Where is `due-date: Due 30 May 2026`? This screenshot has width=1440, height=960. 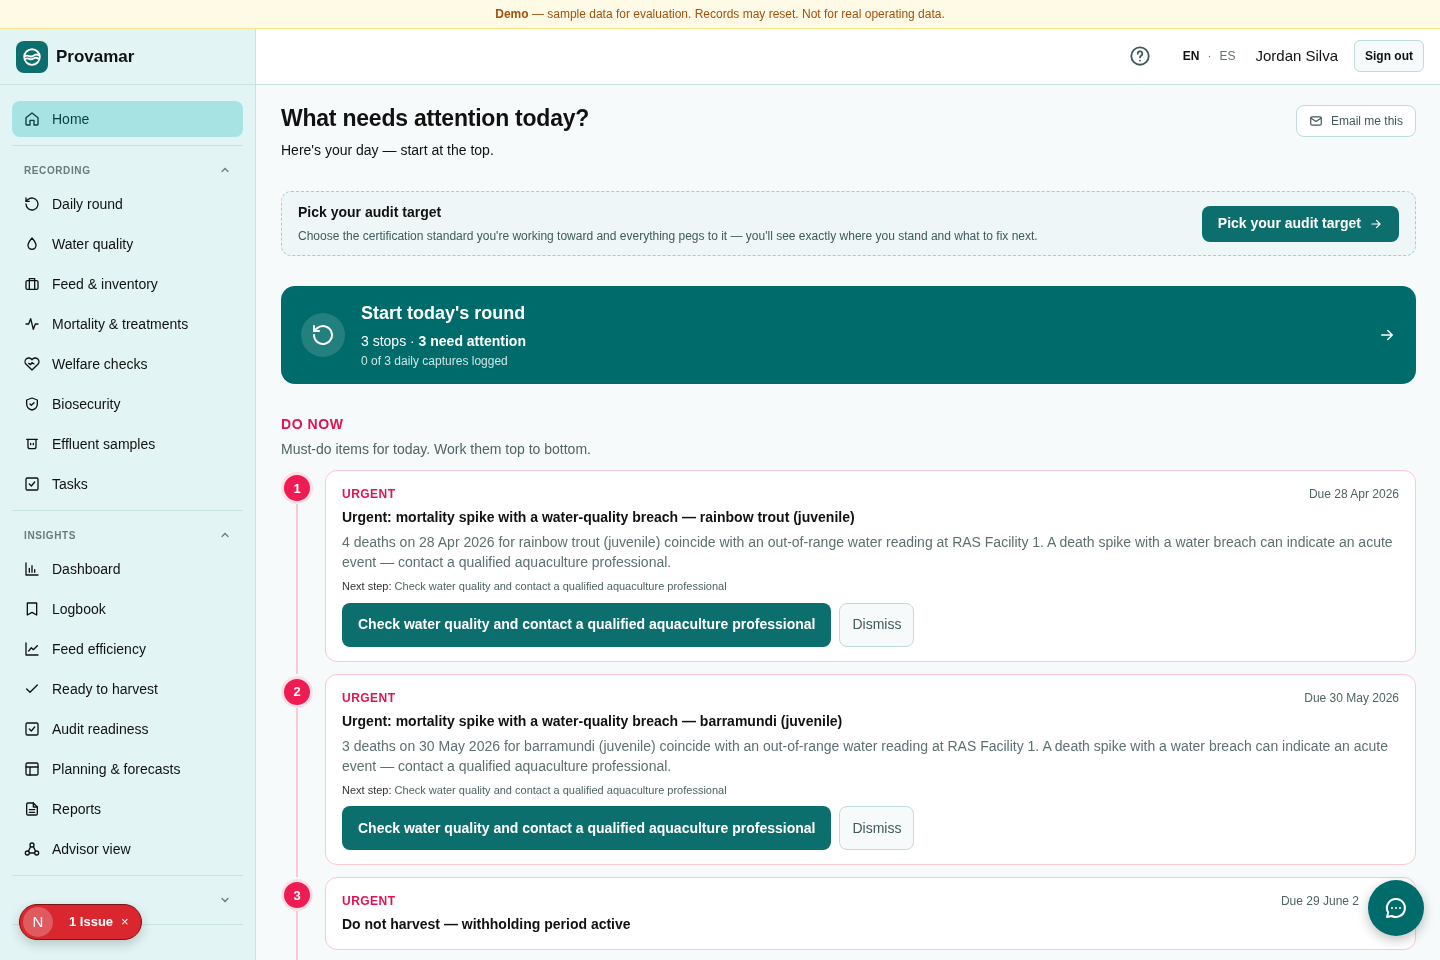 due-date: Due 30 May 2026 is located at coordinates (1351, 698).